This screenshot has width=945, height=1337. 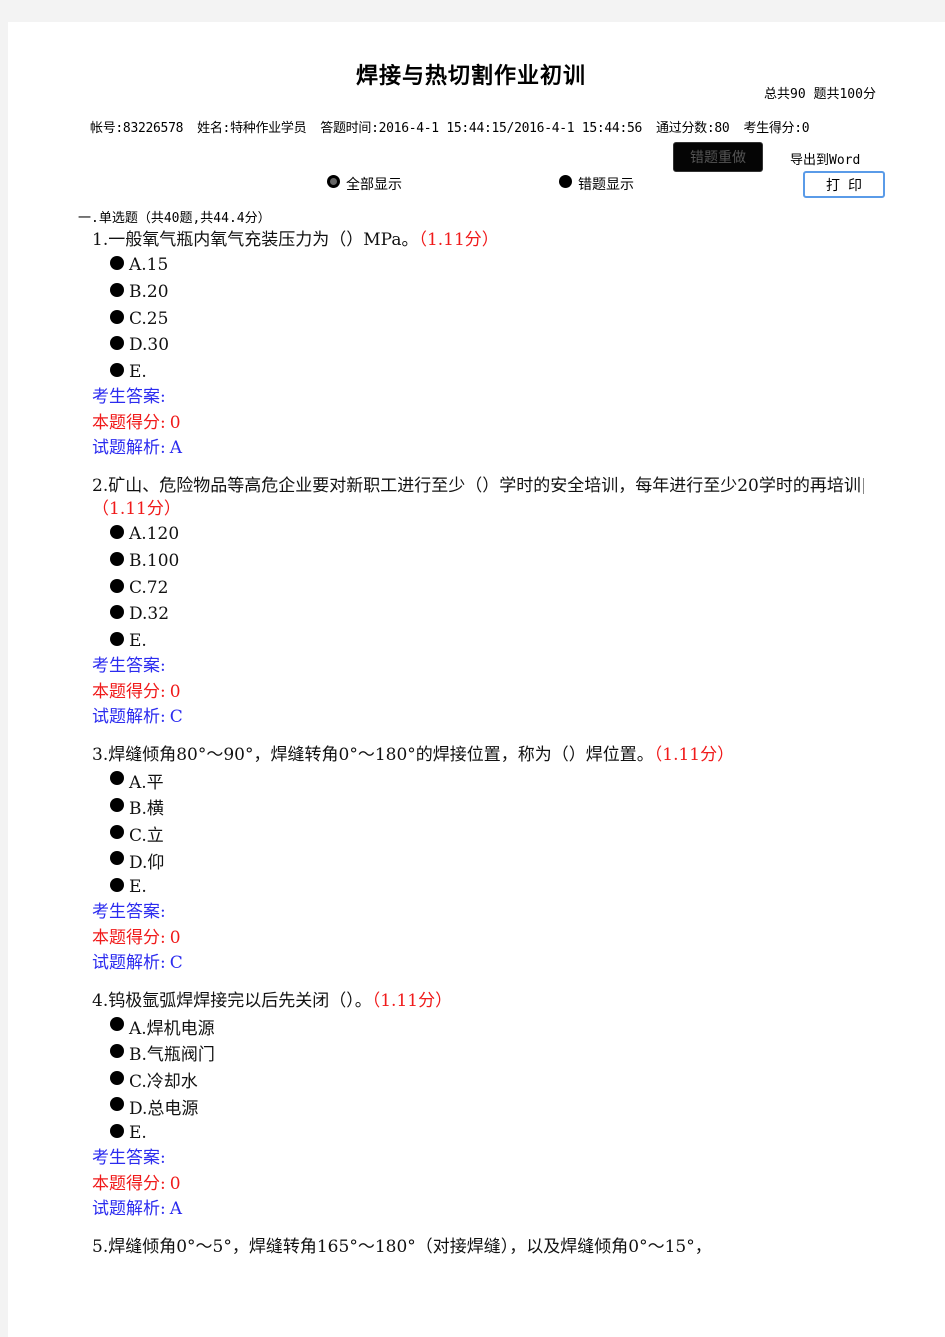 I want to click on redo-wrong-button: 错题重做, so click(x=718, y=157).